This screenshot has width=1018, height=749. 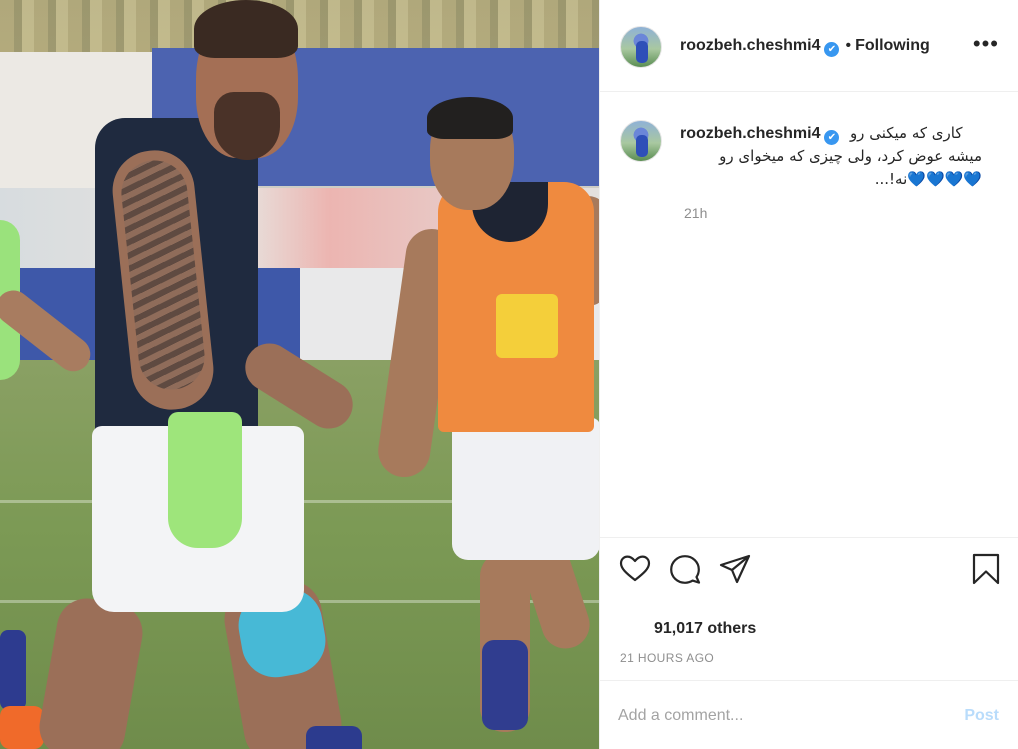 What do you see at coordinates (906, 133) in the screenshot?
I see `caption-line-1: کاری که میکنی رو` at bounding box center [906, 133].